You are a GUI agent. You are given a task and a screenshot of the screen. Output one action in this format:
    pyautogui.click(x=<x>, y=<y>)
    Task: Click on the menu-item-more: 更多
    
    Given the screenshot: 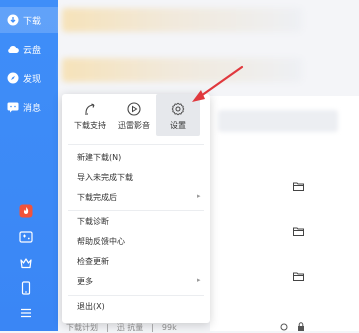 What is the action you would take?
    pyautogui.click(x=85, y=281)
    